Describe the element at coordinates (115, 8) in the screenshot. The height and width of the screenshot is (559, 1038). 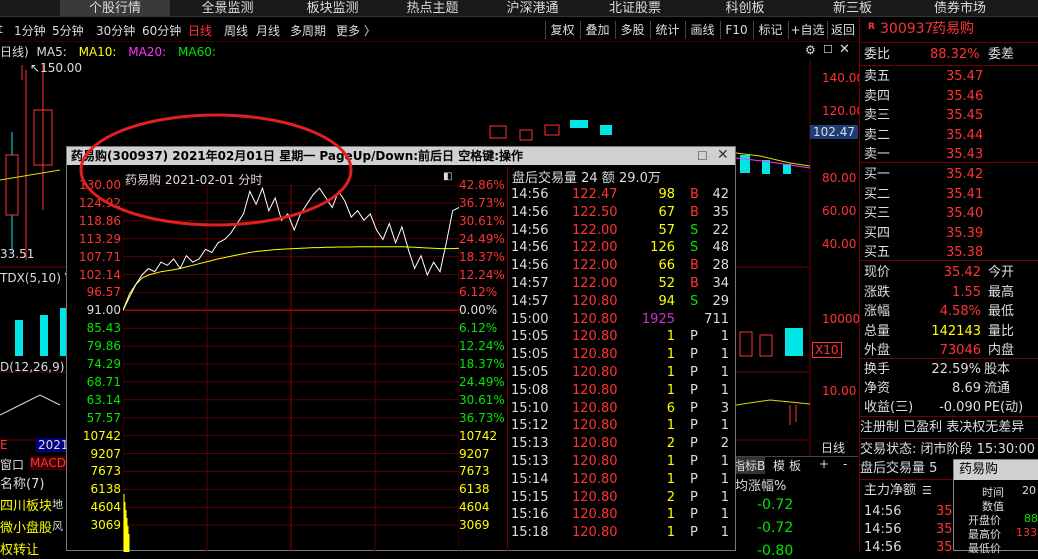
I see `tab-stock-quote: 个股行情` at that location.